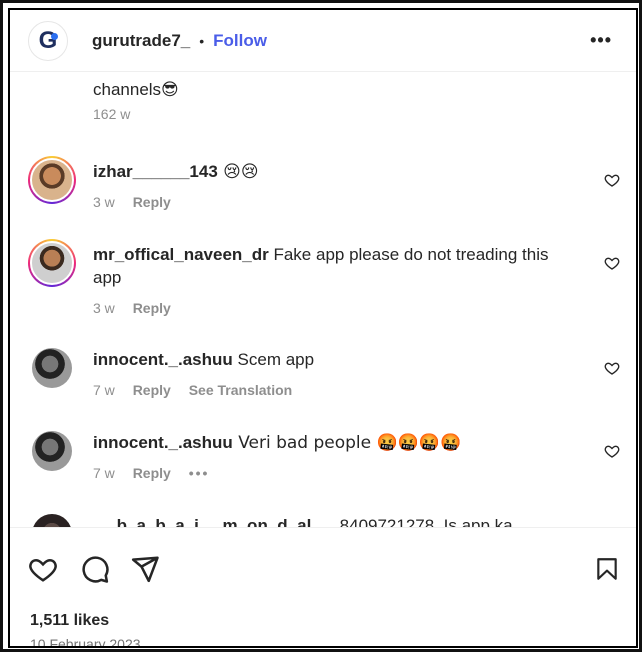 This screenshot has height=652, width=642. What do you see at coordinates (240, 390) in the screenshot?
I see `see-translation-button: See Translation` at bounding box center [240, 390].